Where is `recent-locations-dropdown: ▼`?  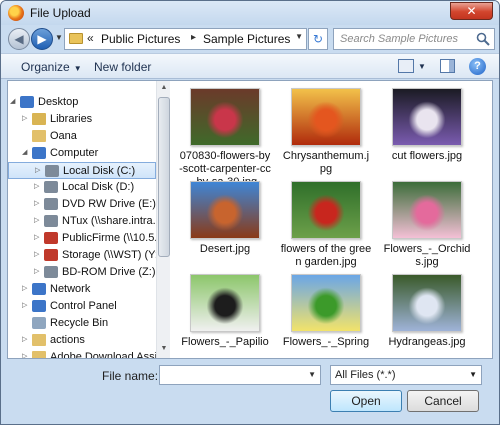 recent-locations-dropdown: ▼ is located at coordinates (59, 37).